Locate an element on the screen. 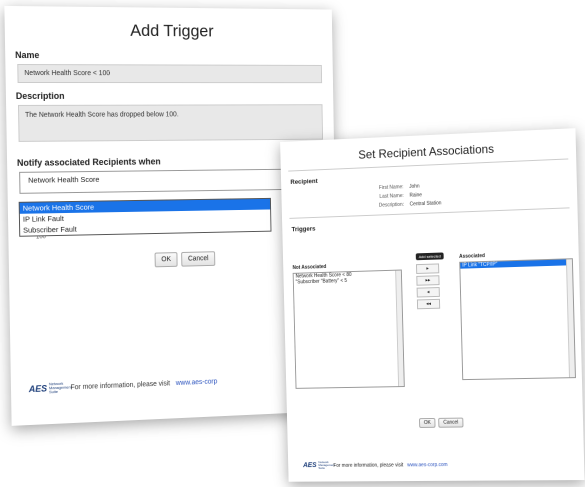 The height and width of the screenshot is (487, 585). notify-select: Network Health Score is located at coordinates (171, 181).